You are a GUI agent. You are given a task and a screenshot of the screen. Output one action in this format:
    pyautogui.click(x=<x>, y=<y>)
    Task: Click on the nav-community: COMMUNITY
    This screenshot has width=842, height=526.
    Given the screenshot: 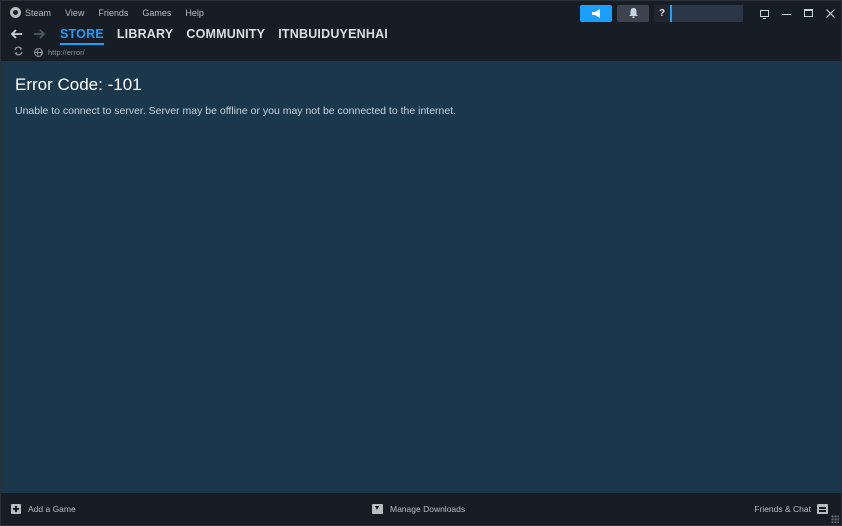 What is the action you would take?
    pyautogui.click(x=225, y=34)
    